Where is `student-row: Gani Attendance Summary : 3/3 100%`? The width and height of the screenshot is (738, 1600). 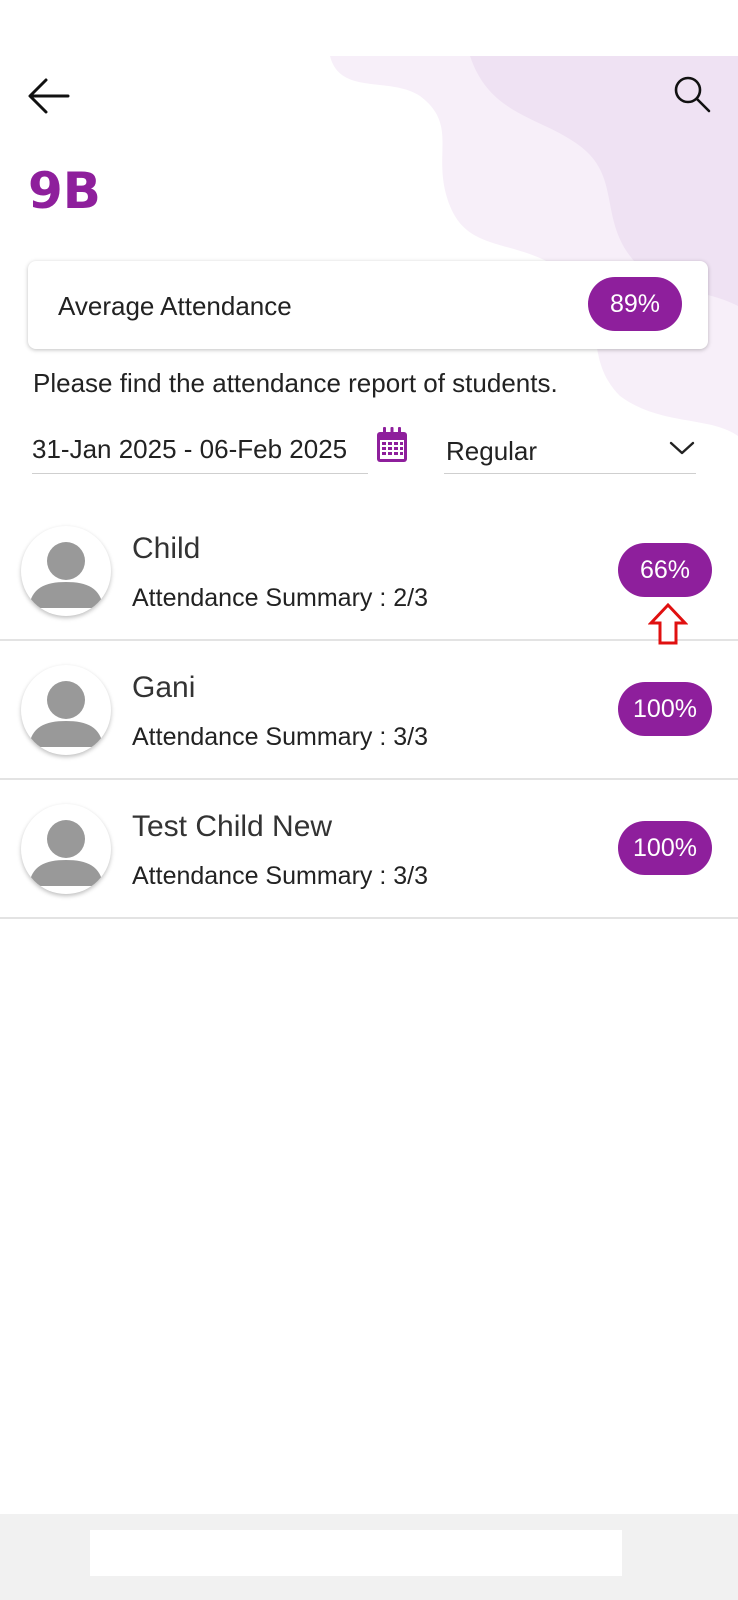 student-row: Gani Attendance Summary : 3/3 100% is located at coordinates (369, 710).